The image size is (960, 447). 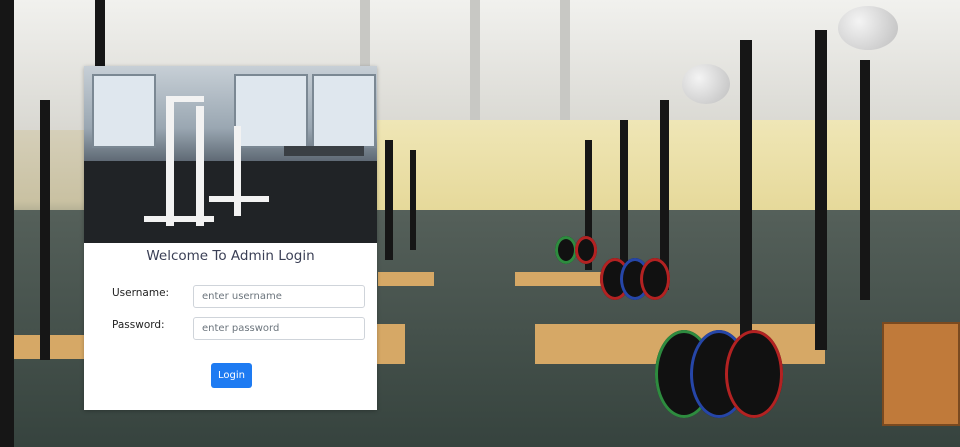 What do you see at coordinates (230, 154) in the screenshot?
I see `gym-photo-banner` at bounding box center [230, 154].